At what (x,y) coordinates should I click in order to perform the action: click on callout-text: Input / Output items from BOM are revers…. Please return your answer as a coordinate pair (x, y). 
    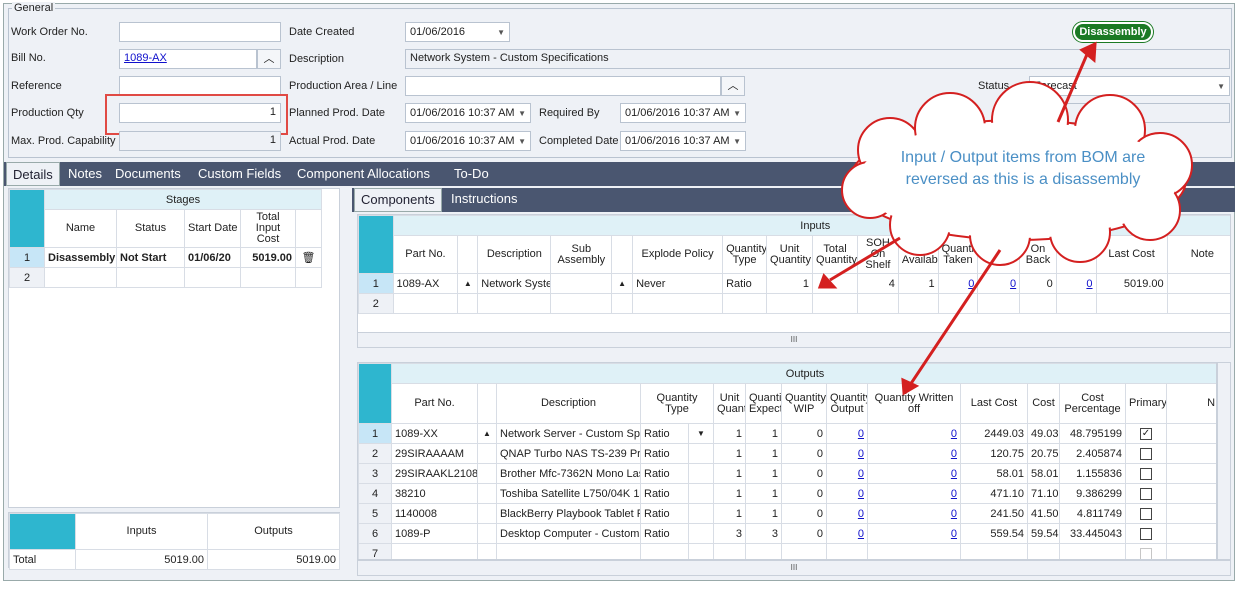
    Looking at the image, I should click on (1023, 168).